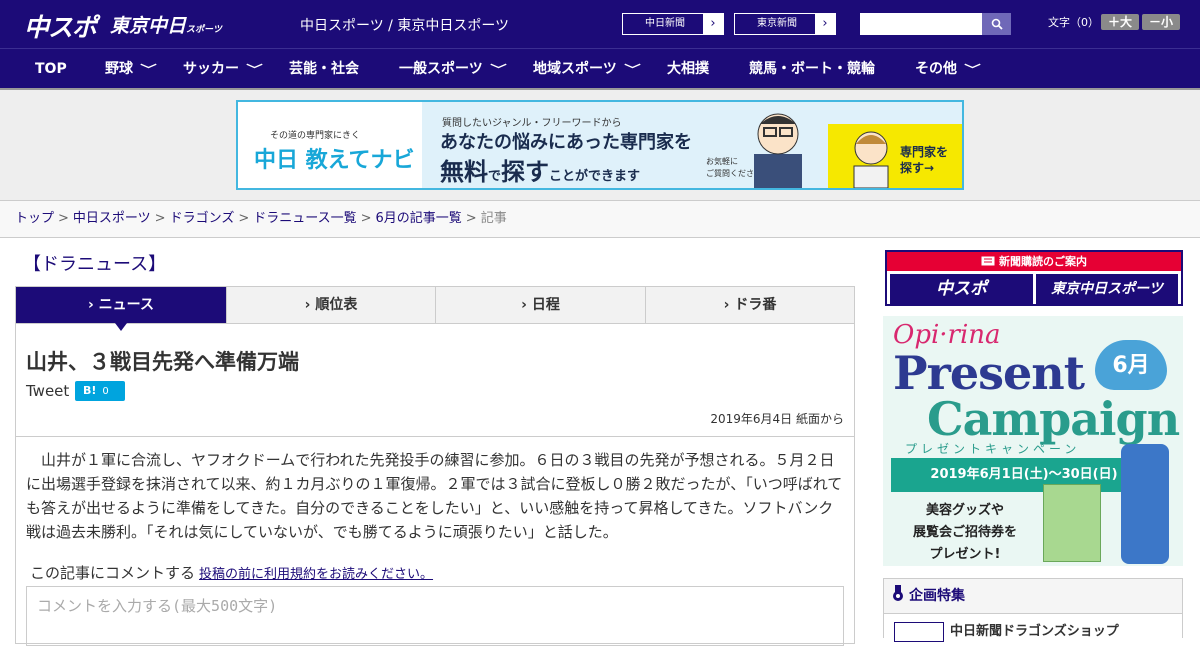  I want to click on chuspo-logo: 中スポ, so click(60, 26).